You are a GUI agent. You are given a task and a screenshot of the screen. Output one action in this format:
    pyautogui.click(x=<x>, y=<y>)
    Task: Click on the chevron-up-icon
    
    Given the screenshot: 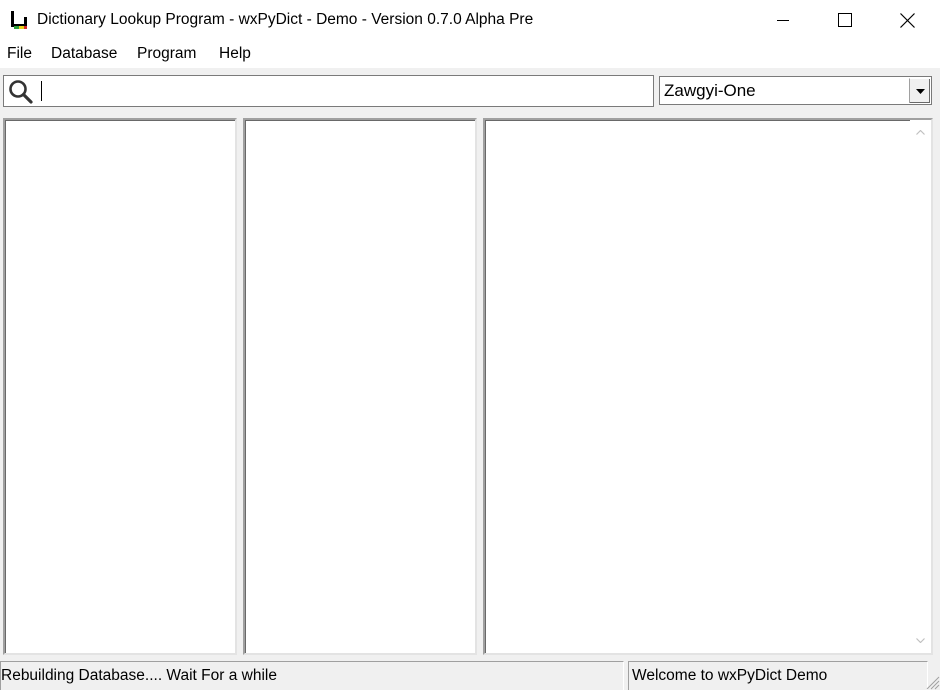 What is the action you would take?
    pyautogui.click(x=920, y=132)
    